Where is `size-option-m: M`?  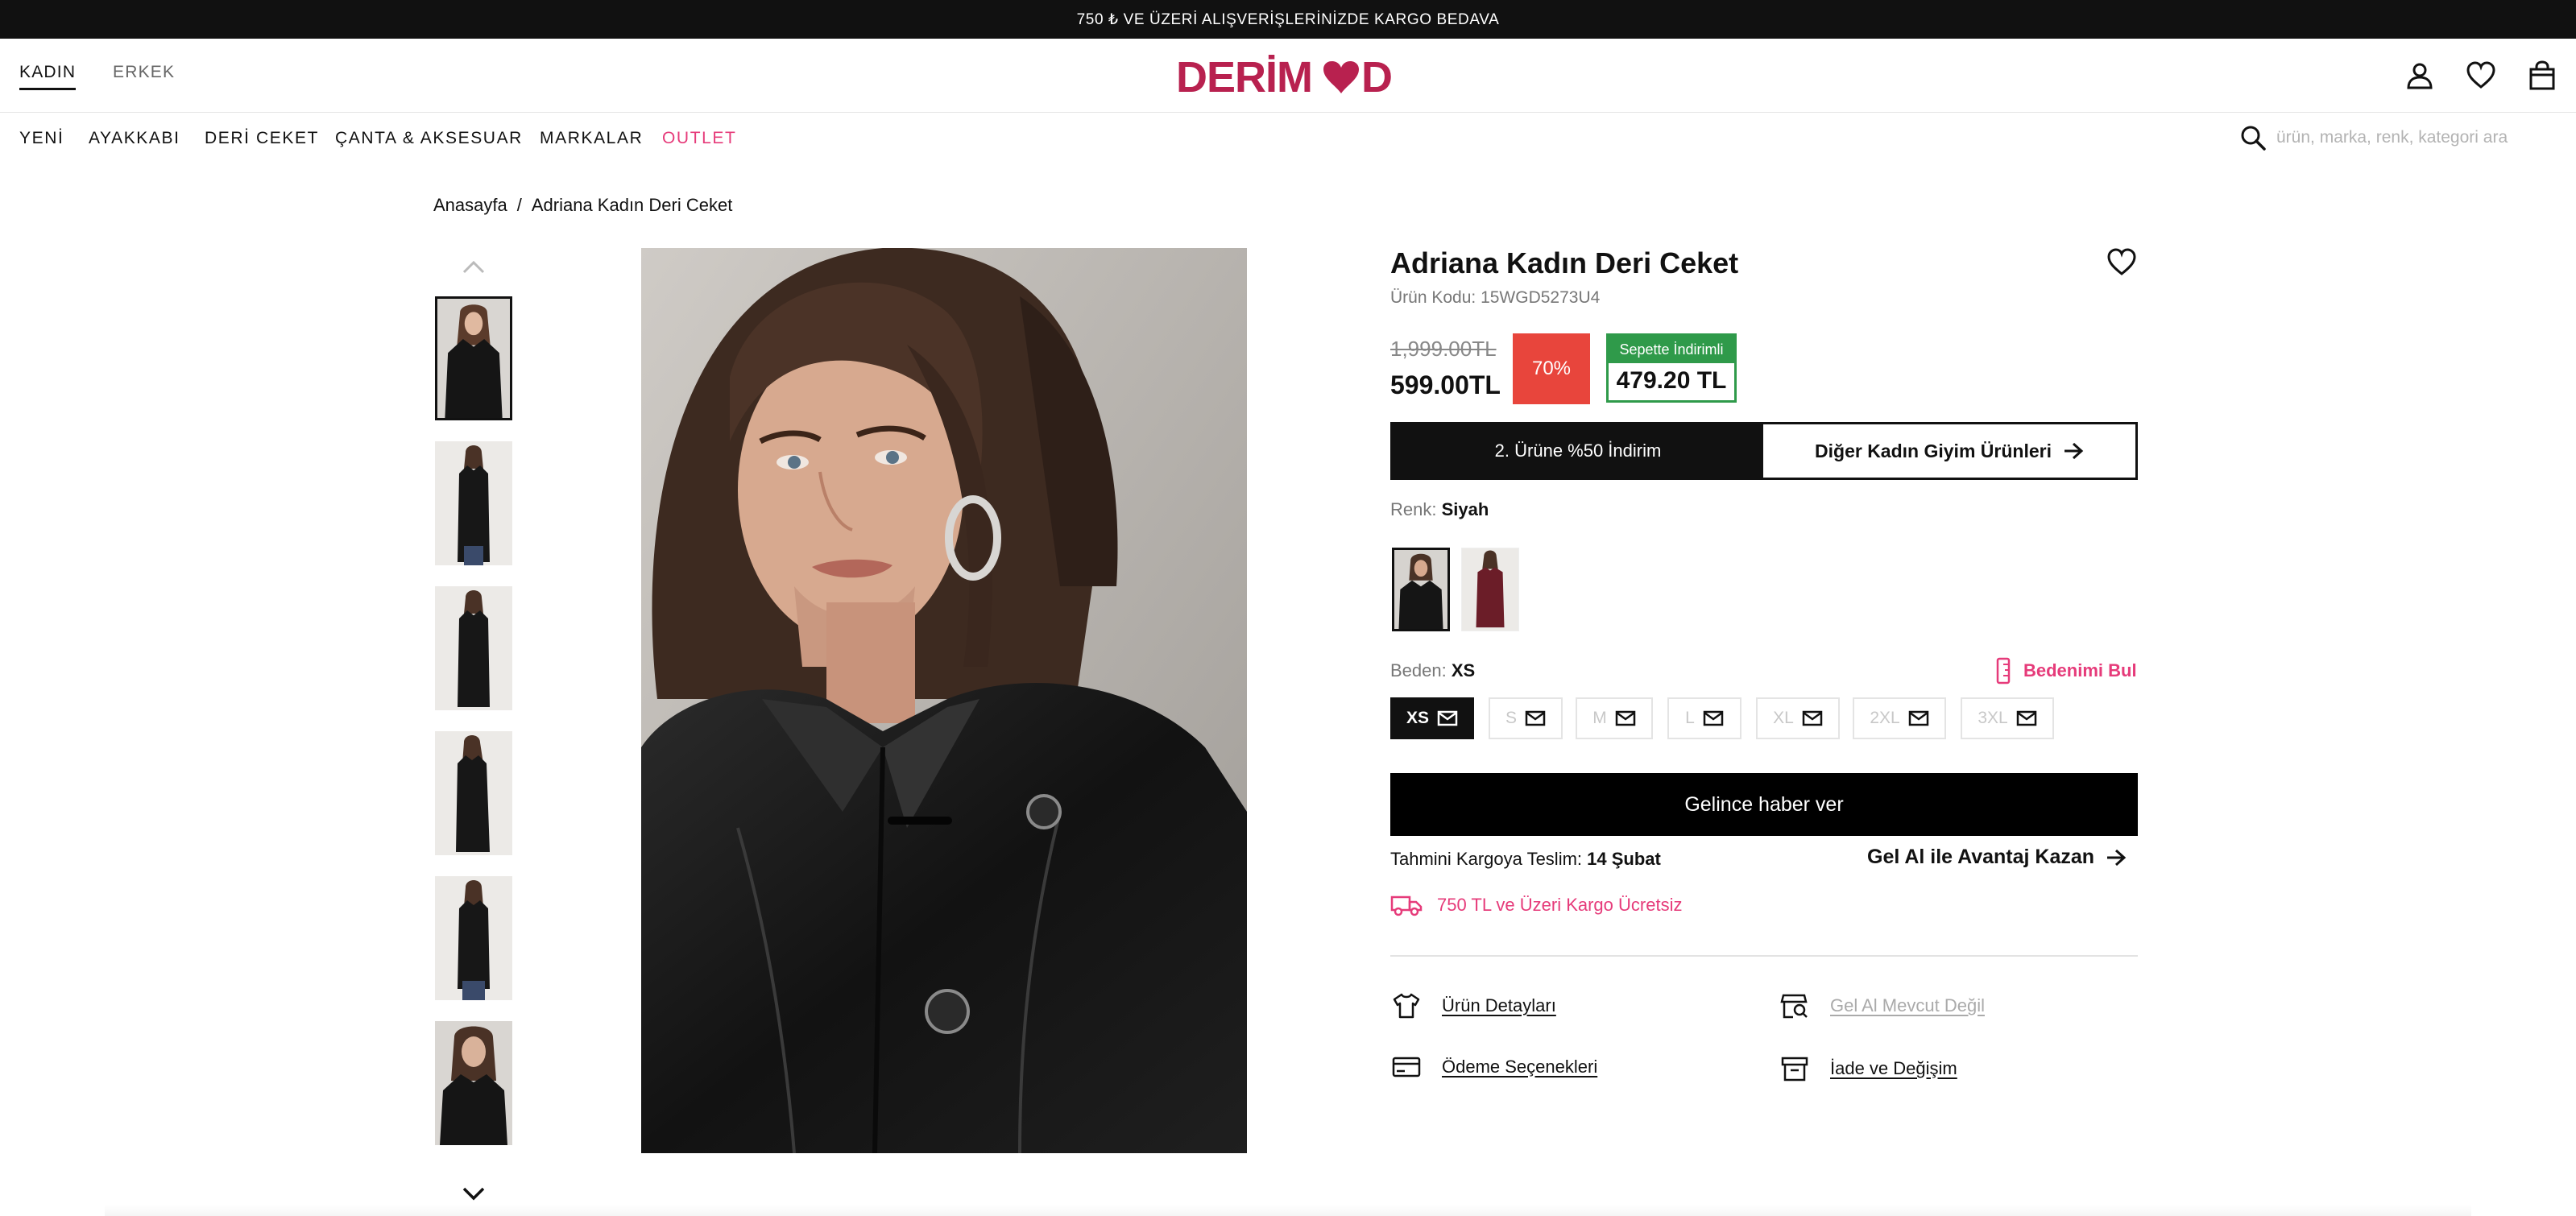
size-option-m: M is located at coordinates (1614, 718).